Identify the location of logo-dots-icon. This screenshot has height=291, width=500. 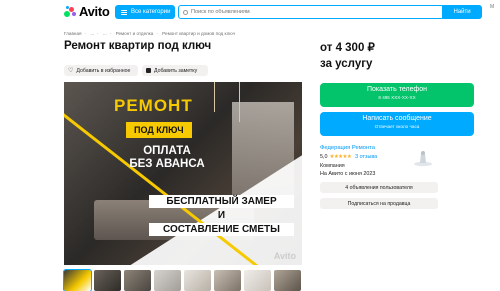
(70, 11).